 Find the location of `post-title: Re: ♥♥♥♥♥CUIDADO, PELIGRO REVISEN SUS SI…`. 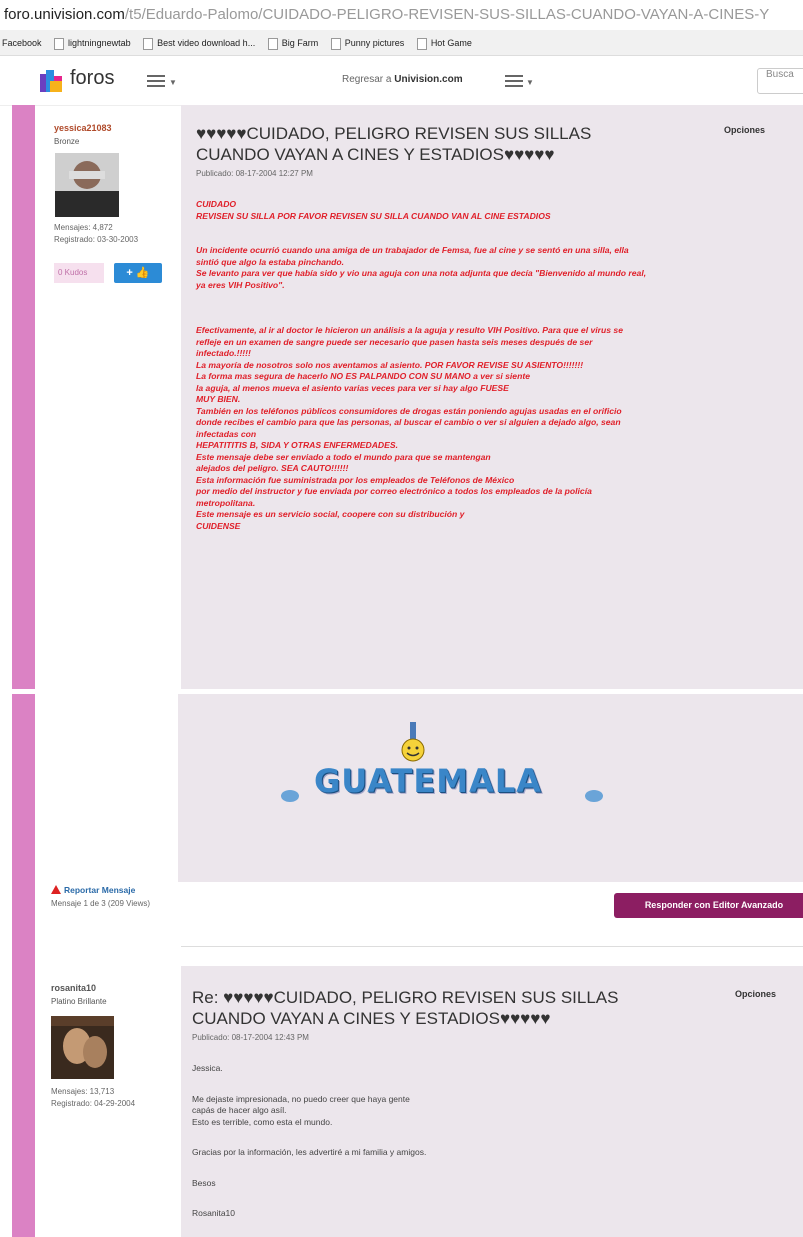

post-title: Re: ♥♥♥♥♥CUIDADO, PELIGRO REVISEN SUS SI… is located at coordinates (405, 1008).